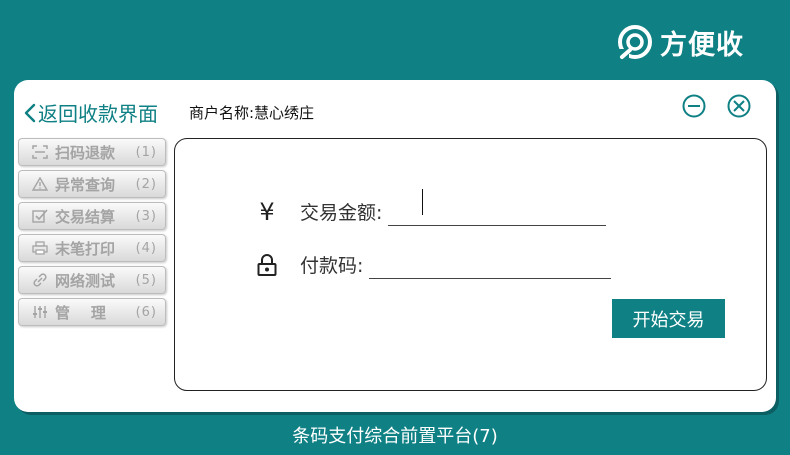 The image size is (790, 455). Describe the element at coordinates (146, 152) in the screenshot. I see `shortcut-key: (1)` at that location.